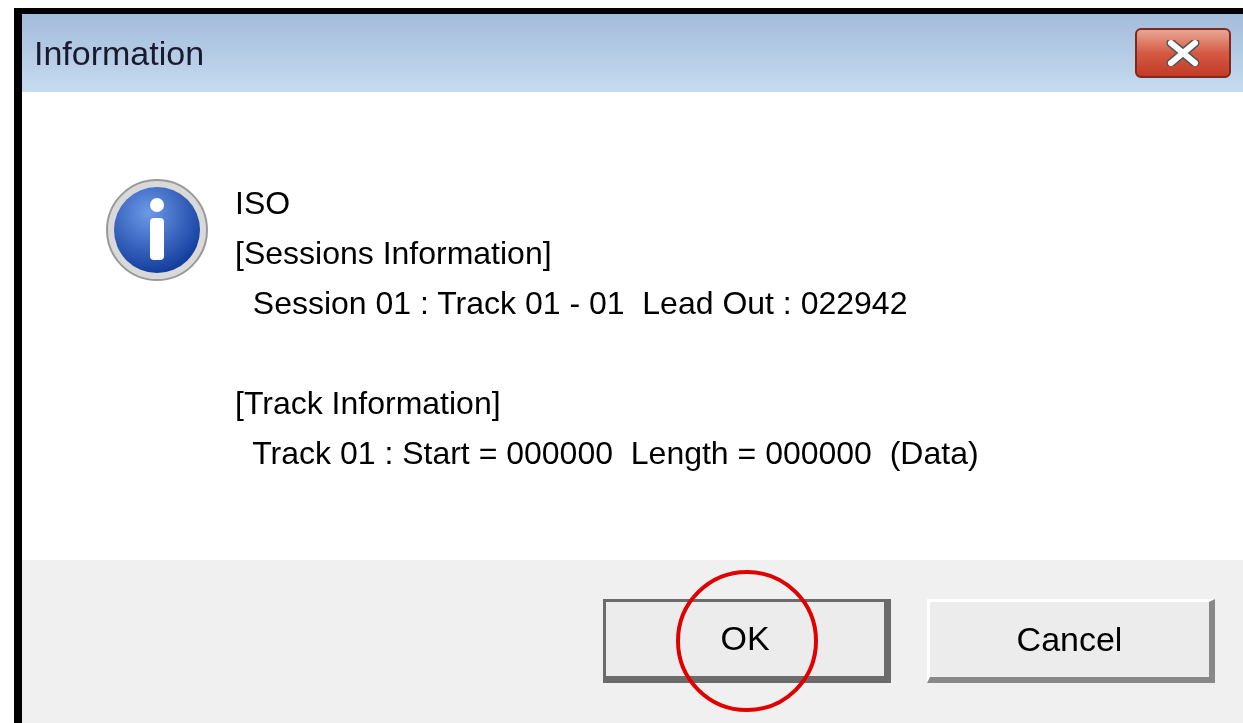  Describe the element at coordinates (368, 403) in the screenshot. I see `message-line: [Track Information]` at that location.